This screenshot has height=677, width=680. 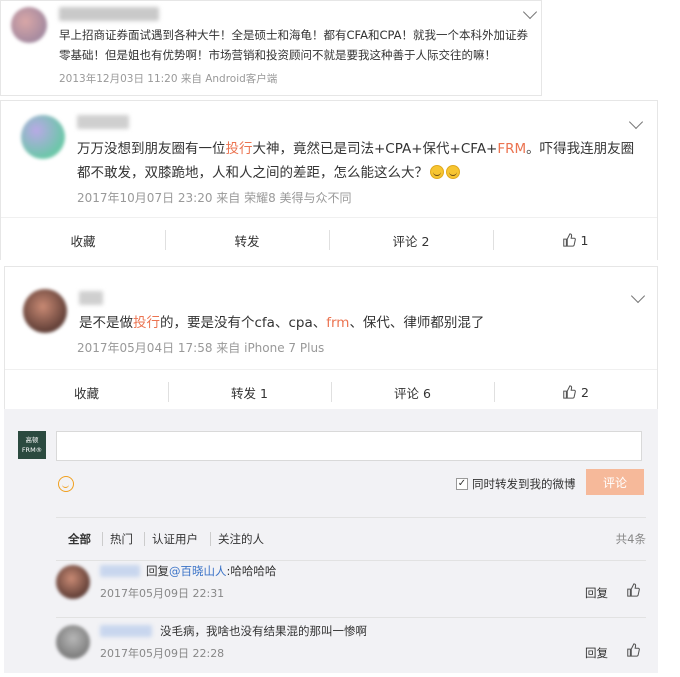 I want to click on logo-line-1: 高顿, so click(x=32, y=440).